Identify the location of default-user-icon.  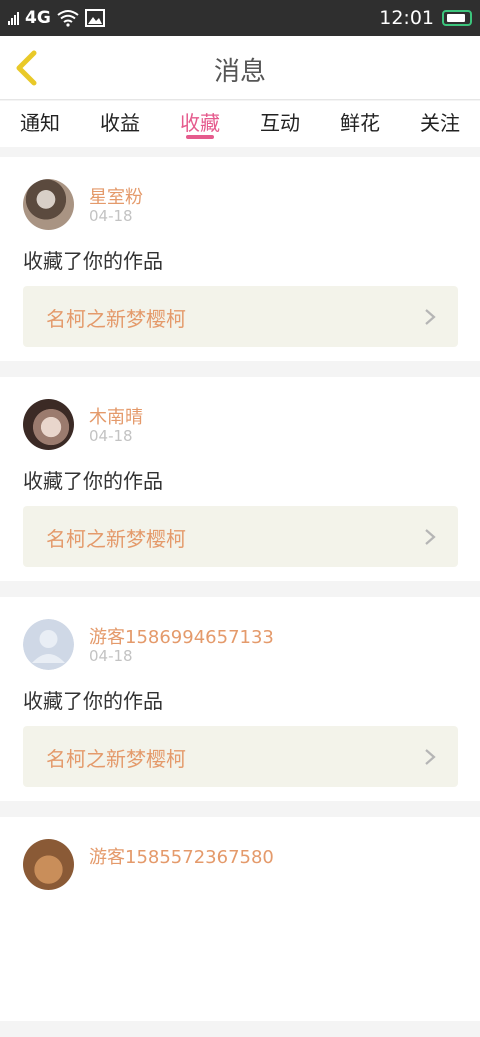
(48, 644).